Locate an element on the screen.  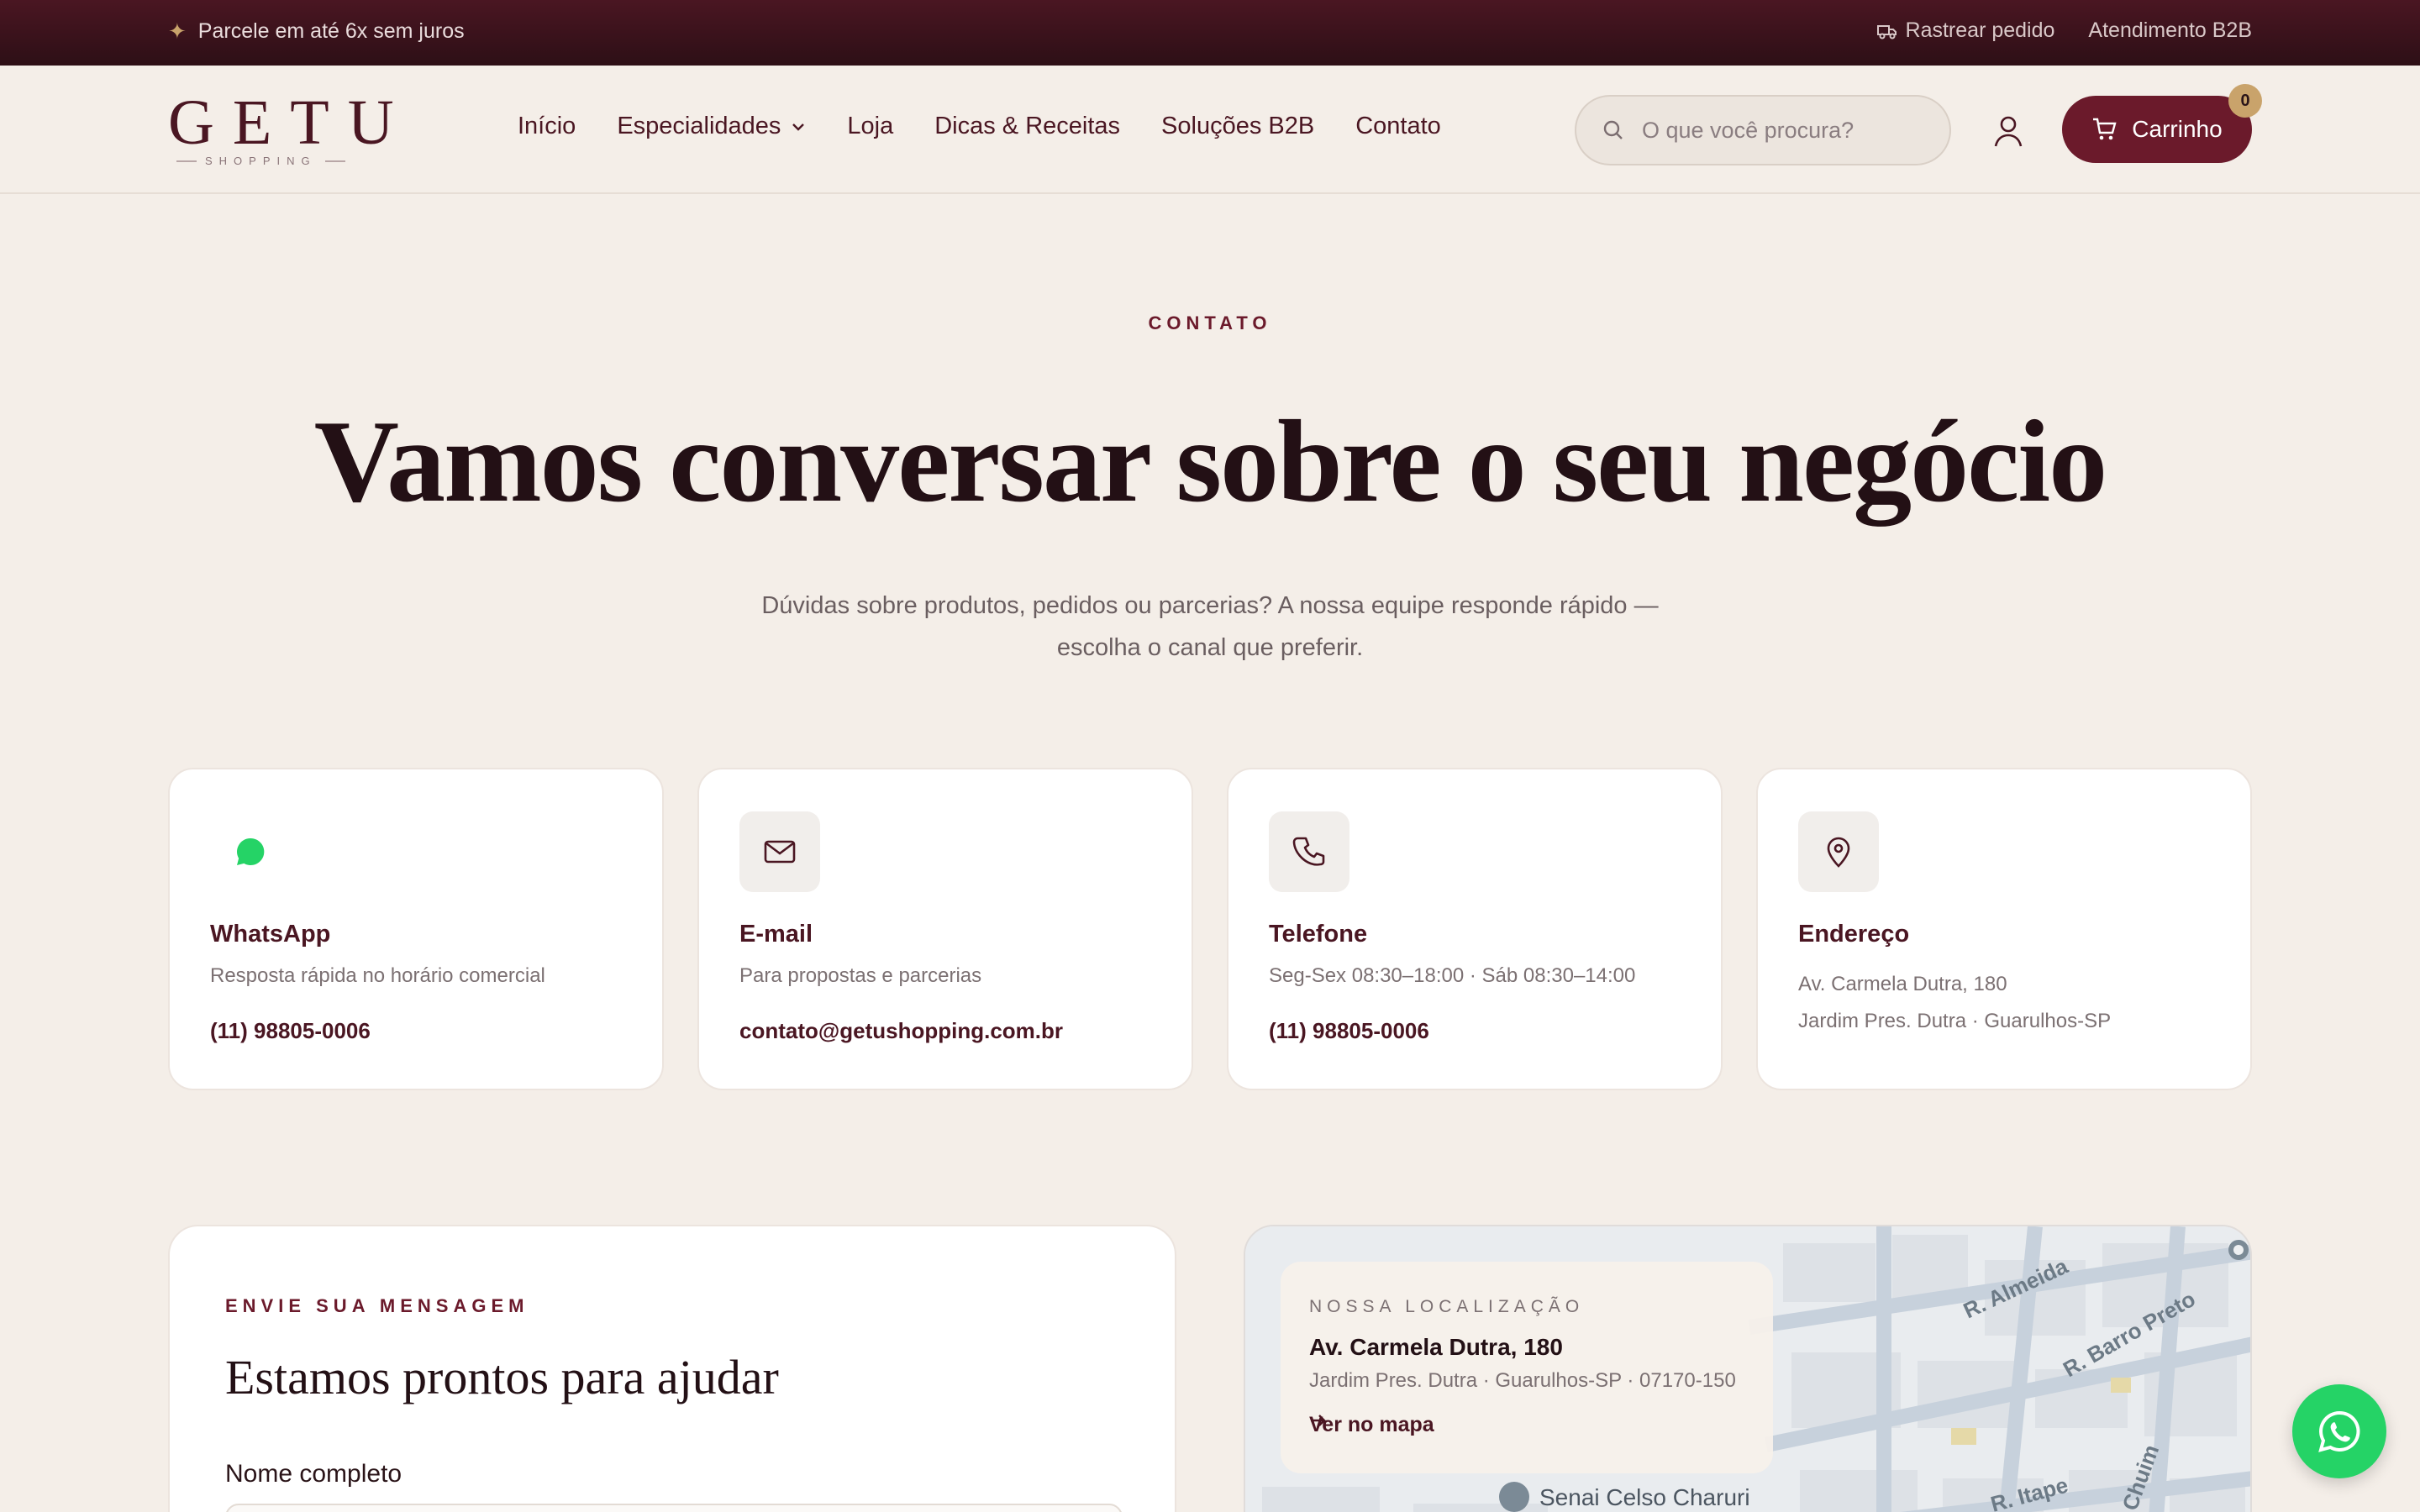
card-description: Seg-Sex 08:30–18:00 · Sáb 08:30–14:00 is located at coordinates (1452, 975).